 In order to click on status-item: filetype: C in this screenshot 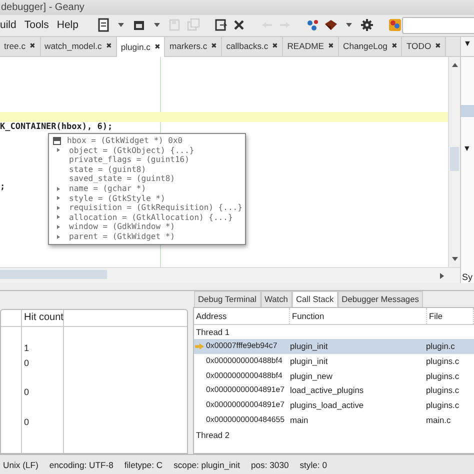, I will do `click(143, 465)`.